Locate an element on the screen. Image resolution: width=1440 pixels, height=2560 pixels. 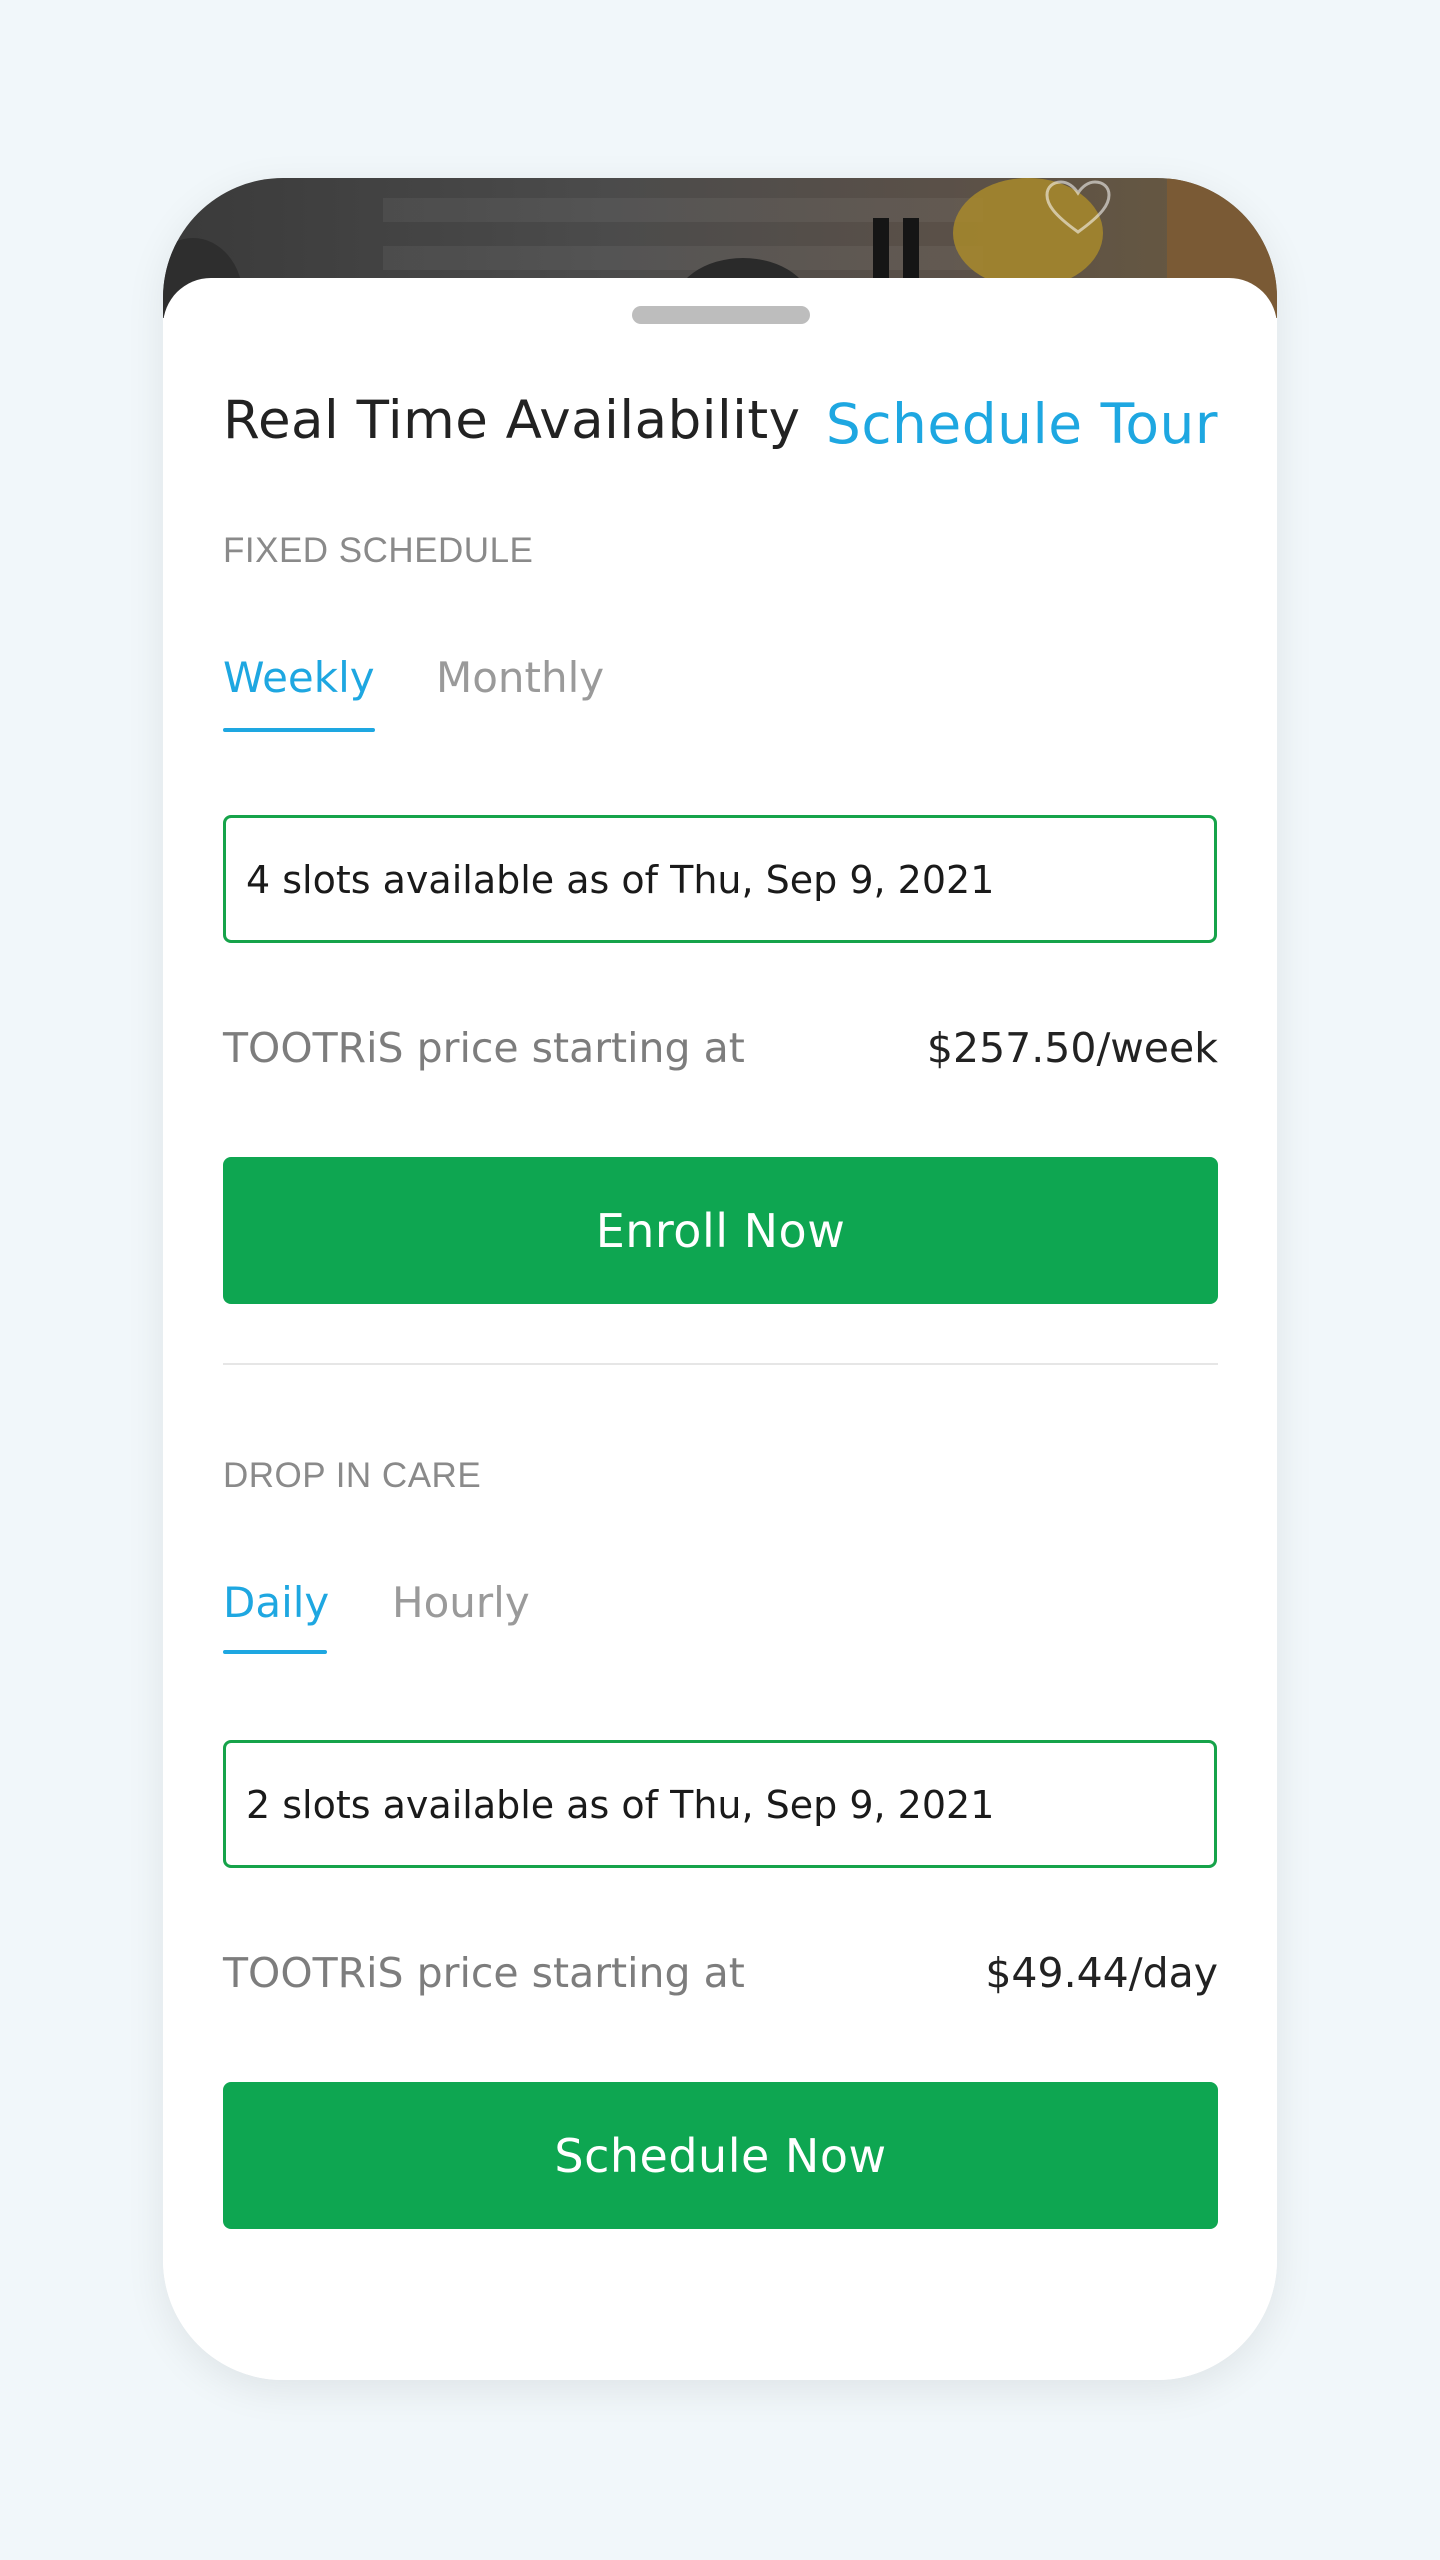
drop-in-price-value: $49.44/day is located at coordinates (1101, 1973).